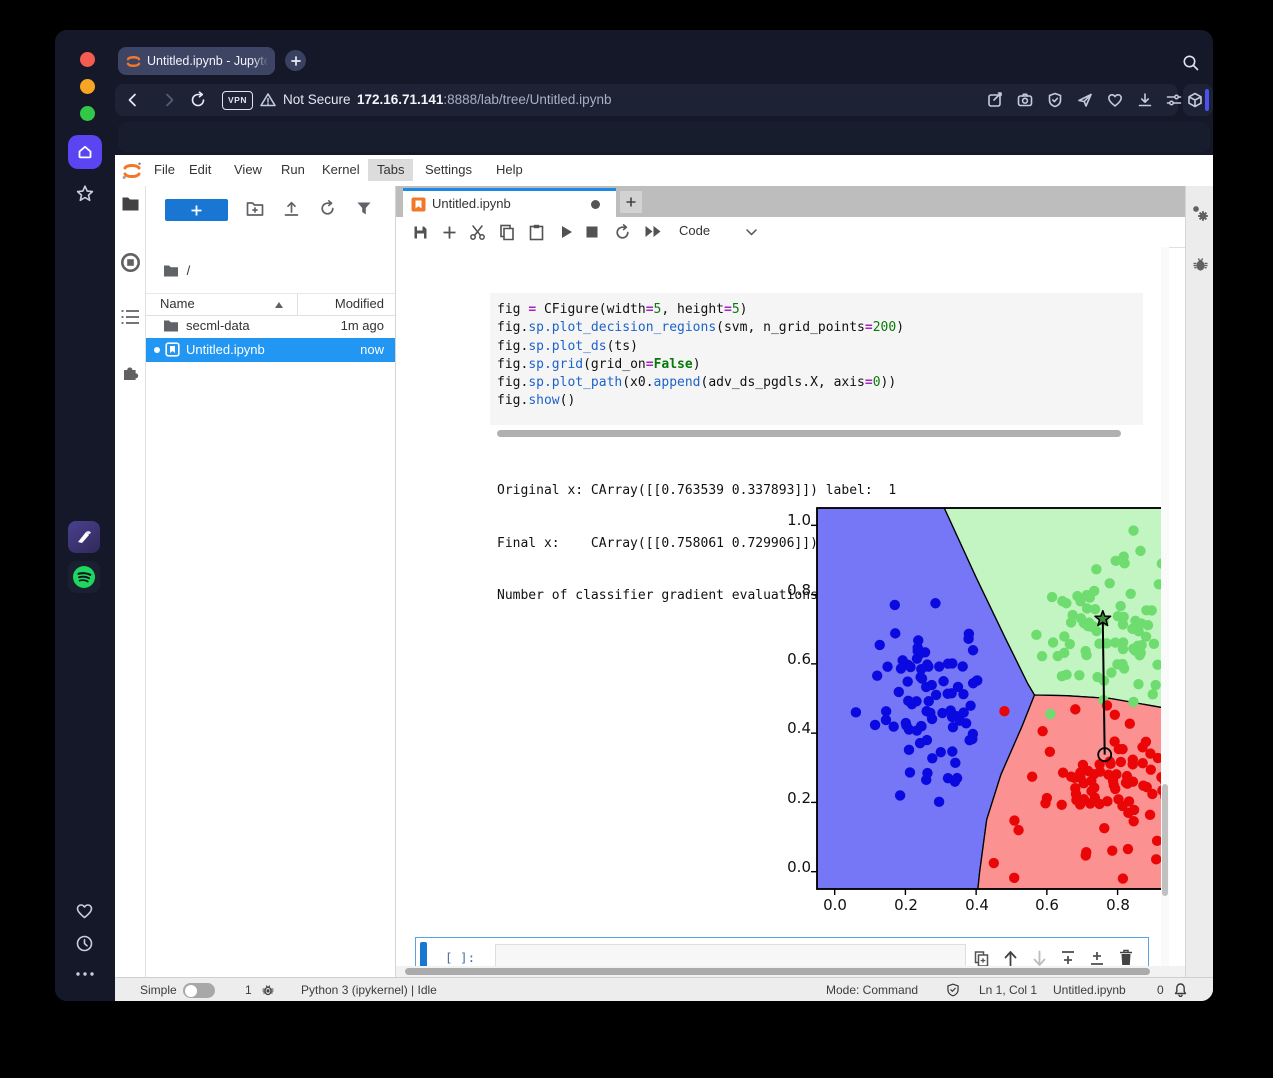  I want to click on breadcrumb-root: /, so click(189, 270).